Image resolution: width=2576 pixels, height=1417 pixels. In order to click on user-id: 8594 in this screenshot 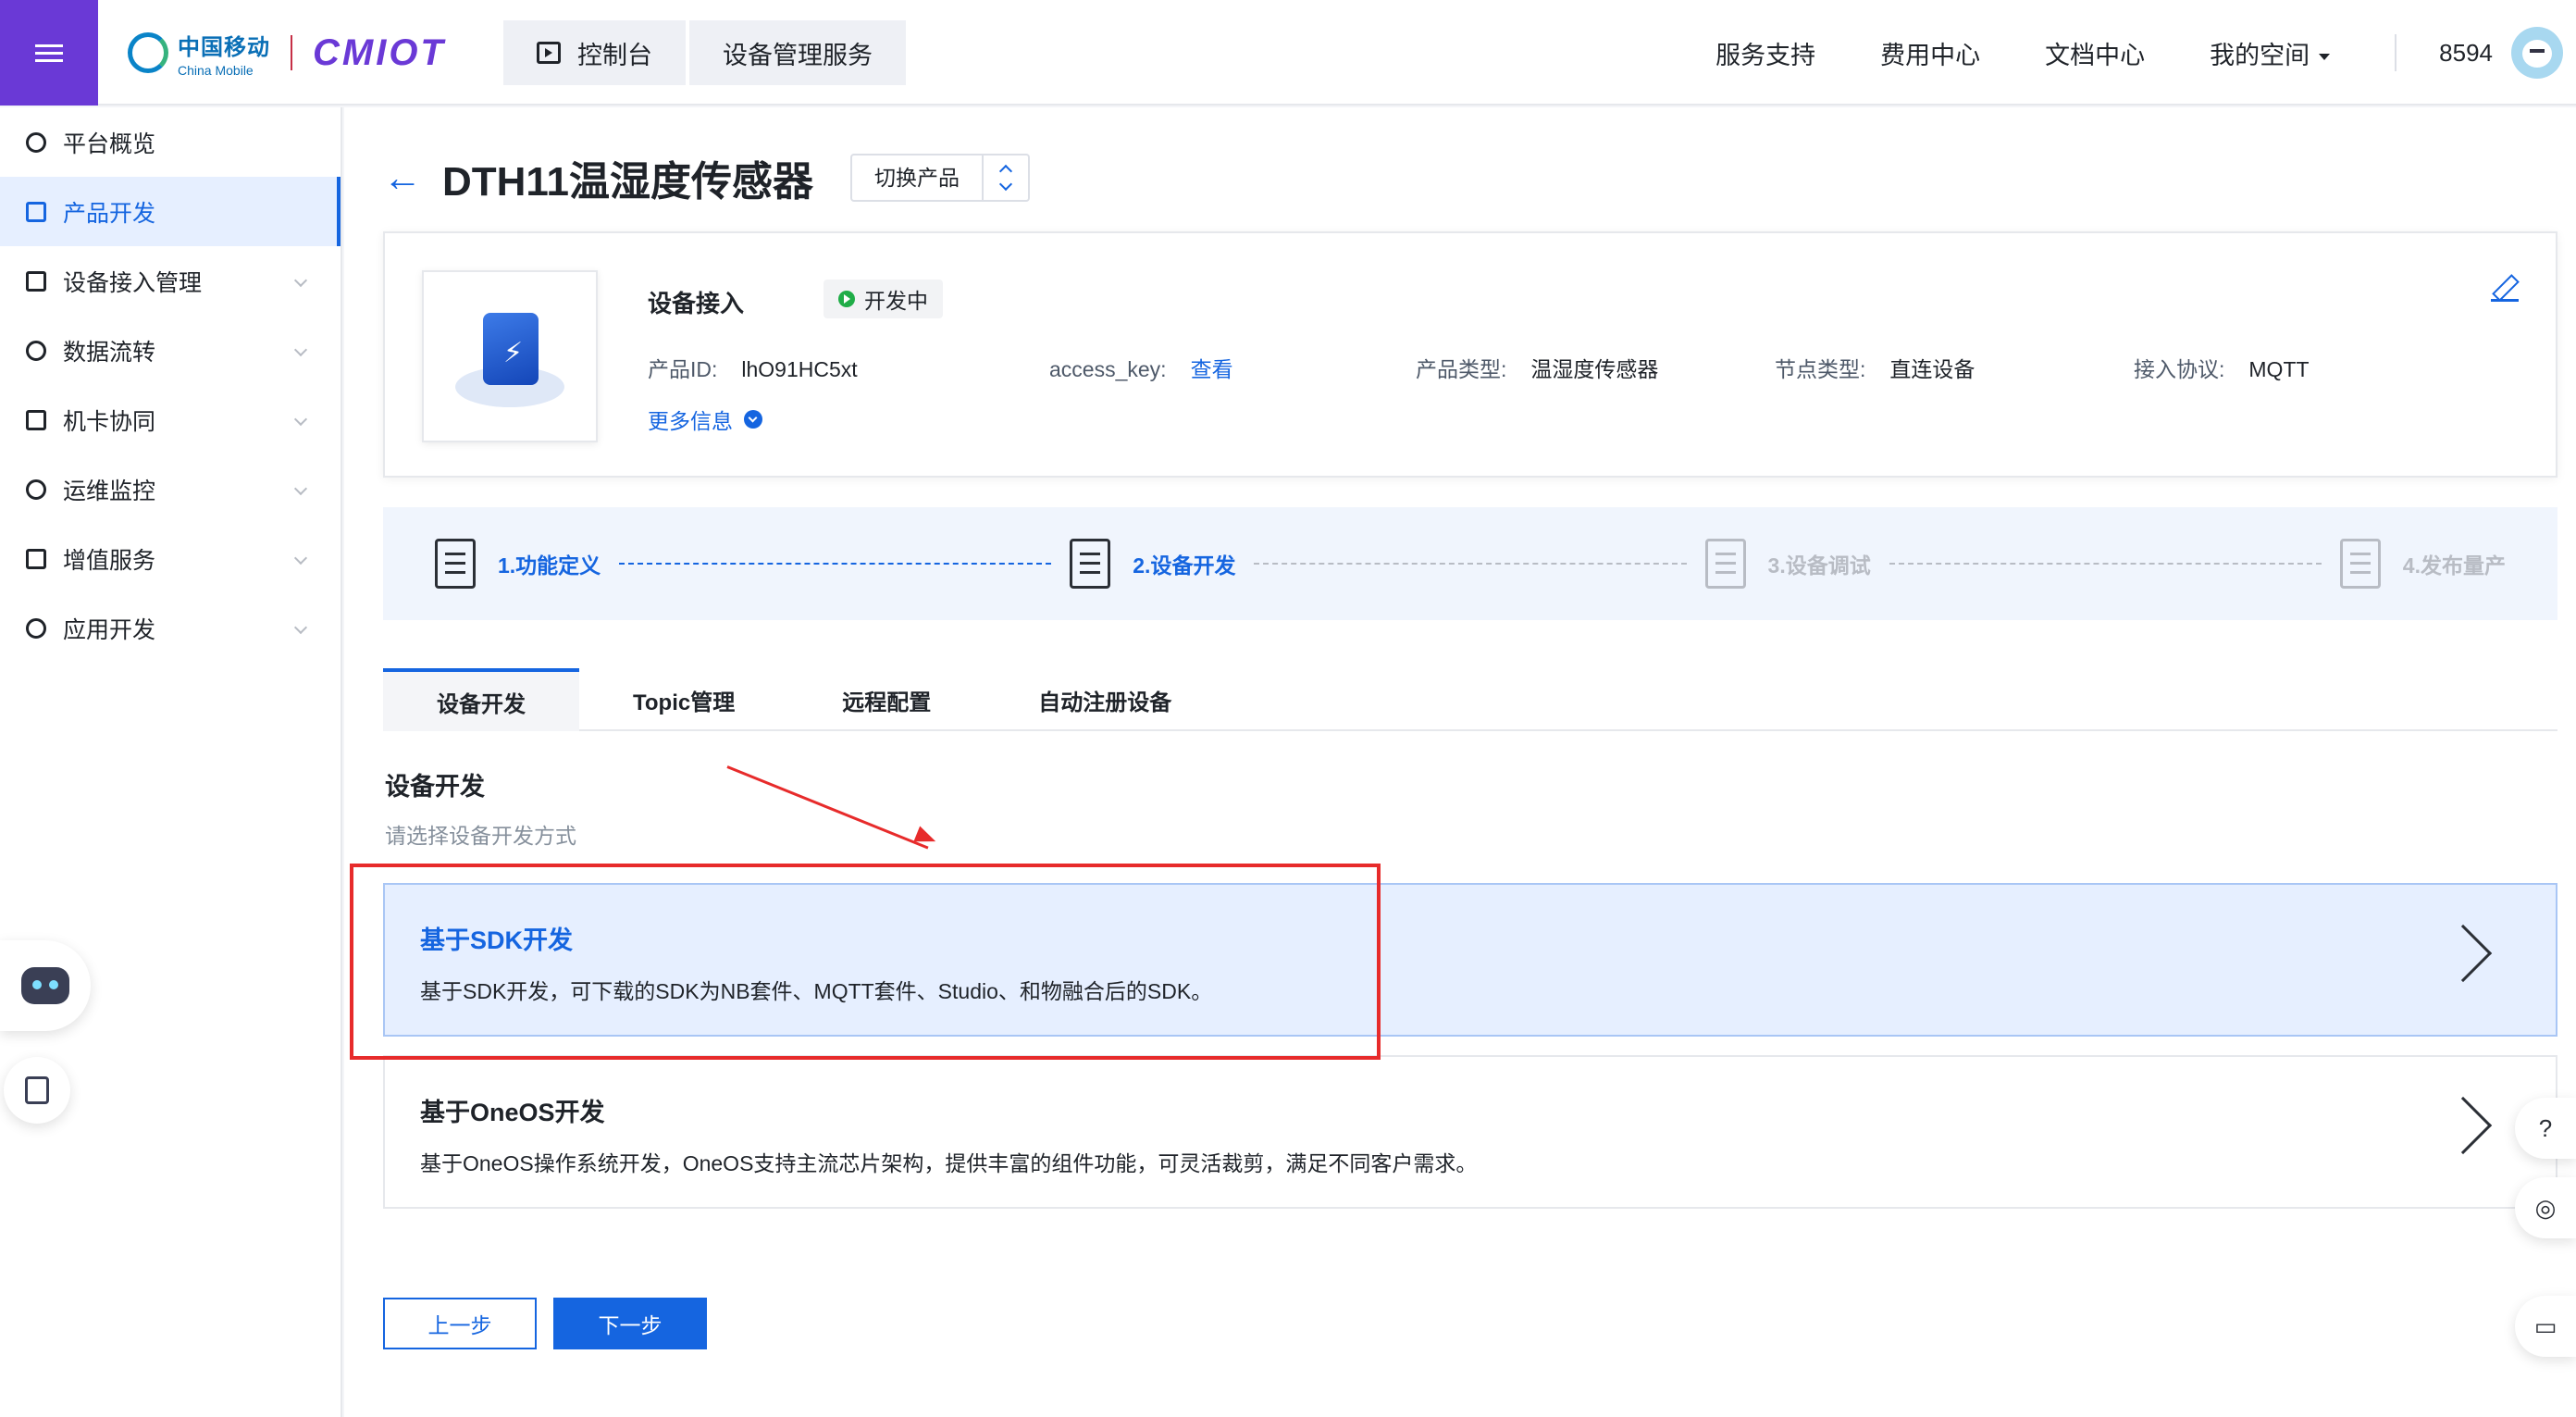, I will do `click(2466, 53)`.